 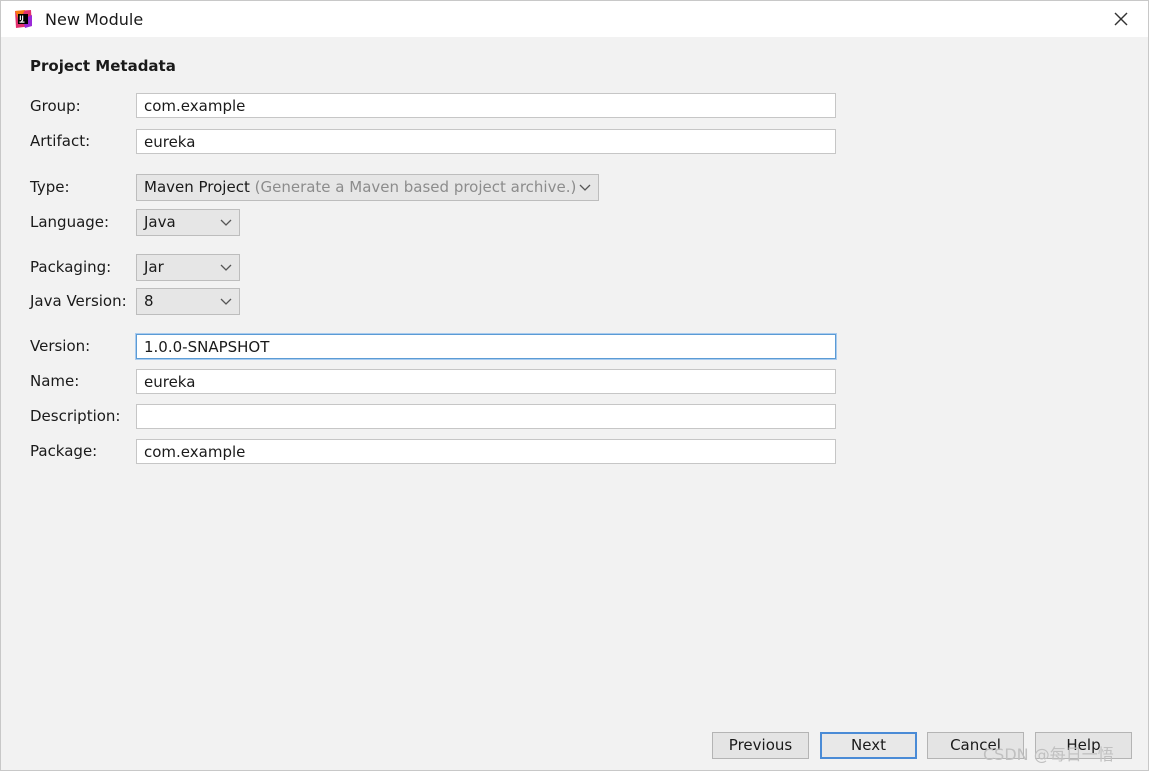 What do you see at coordinates (60, 141) in the screenshot?
I see `artifact-label: Artifact:` at bounding box center [60, 141].